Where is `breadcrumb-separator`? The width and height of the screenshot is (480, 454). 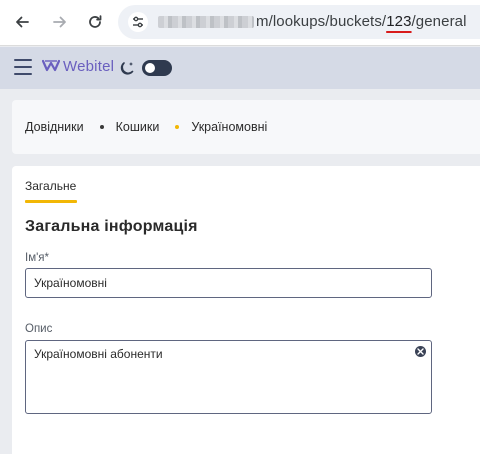 breadcrumb-separator is located at coordinates (101, 127).